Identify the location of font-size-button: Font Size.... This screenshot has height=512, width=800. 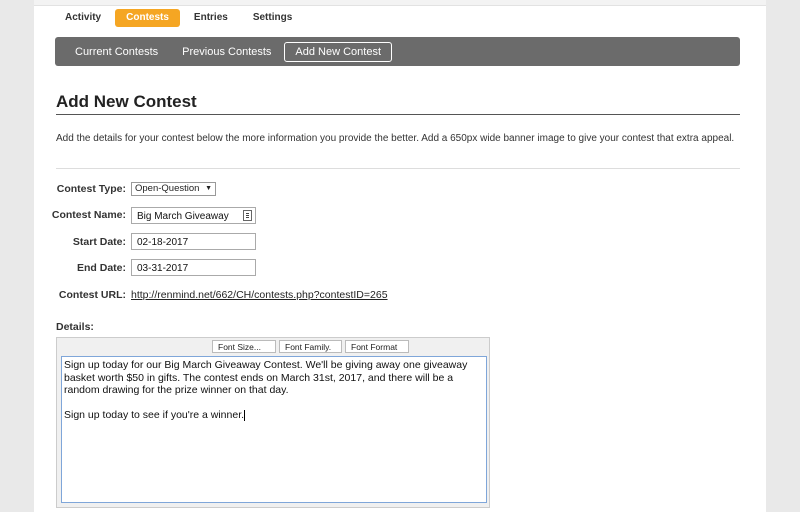
(244, 346).